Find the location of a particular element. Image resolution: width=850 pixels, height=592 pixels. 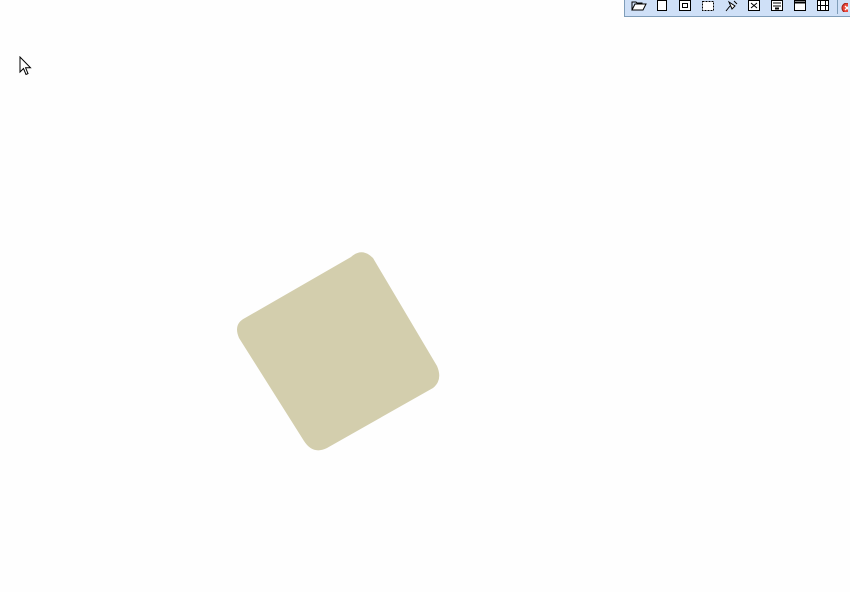

dashed-rect-icon is located at coordinates (708, 6).